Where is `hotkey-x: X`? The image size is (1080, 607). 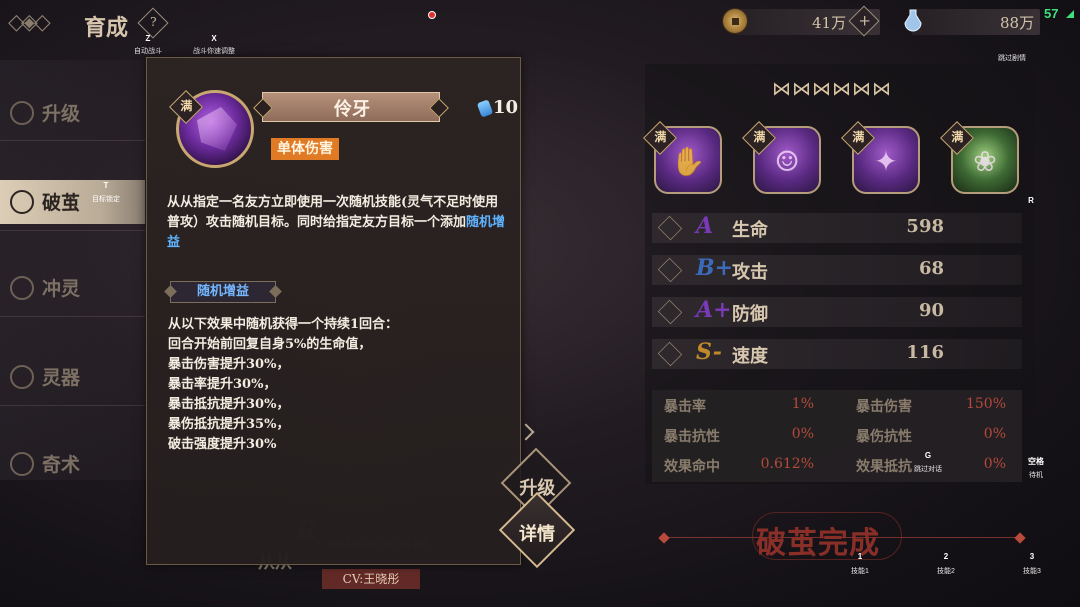 hotkey-x: X is located at coordinates (214, 38).